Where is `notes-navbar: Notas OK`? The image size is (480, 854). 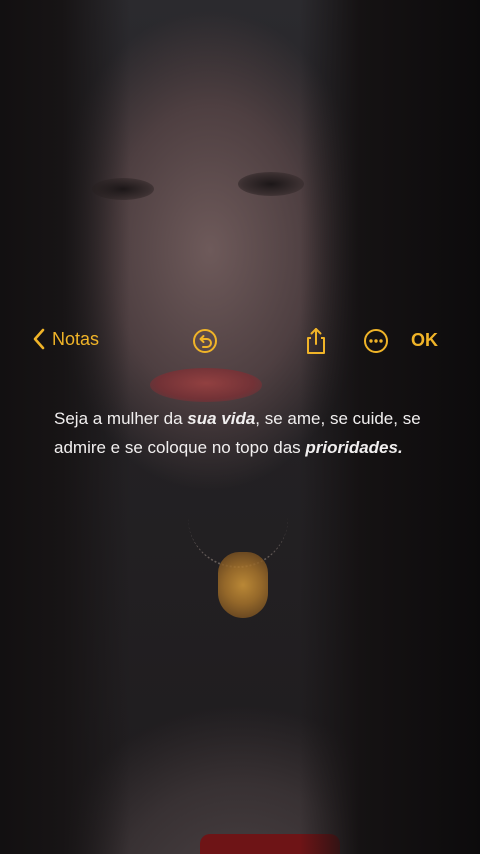 notes-navbar: Notas OK is located at coordinates (240, 342).